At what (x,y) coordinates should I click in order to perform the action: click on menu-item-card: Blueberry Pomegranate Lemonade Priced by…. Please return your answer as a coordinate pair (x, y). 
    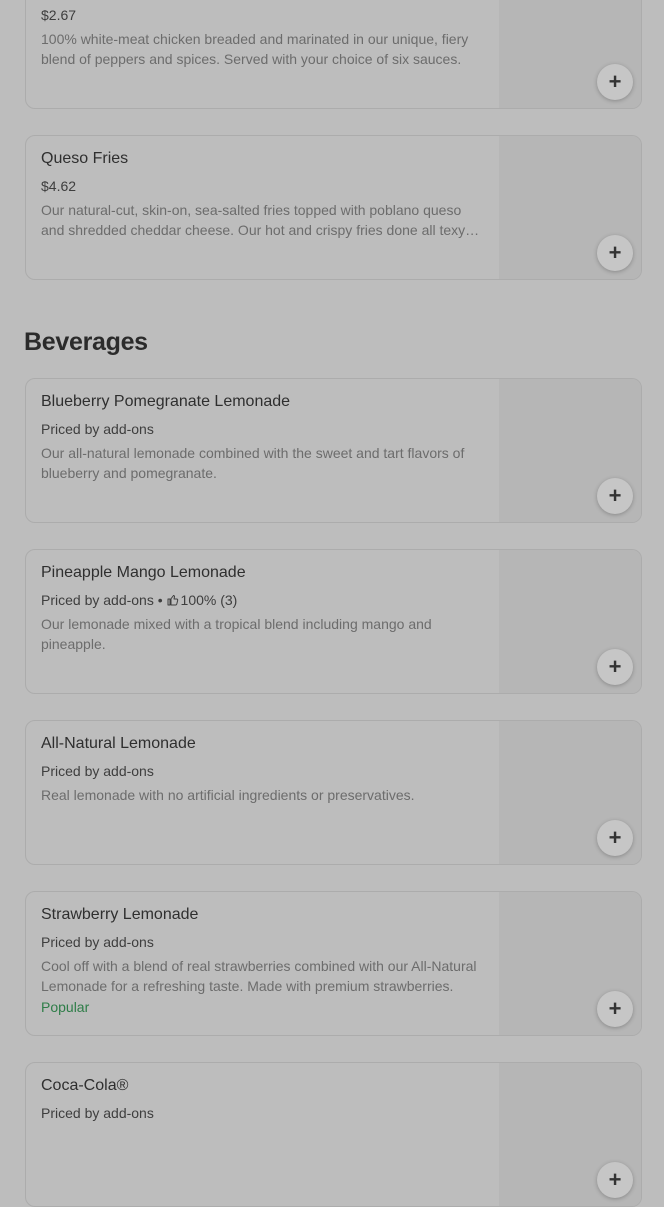
    Looking at the image, I should click on (333, 450).